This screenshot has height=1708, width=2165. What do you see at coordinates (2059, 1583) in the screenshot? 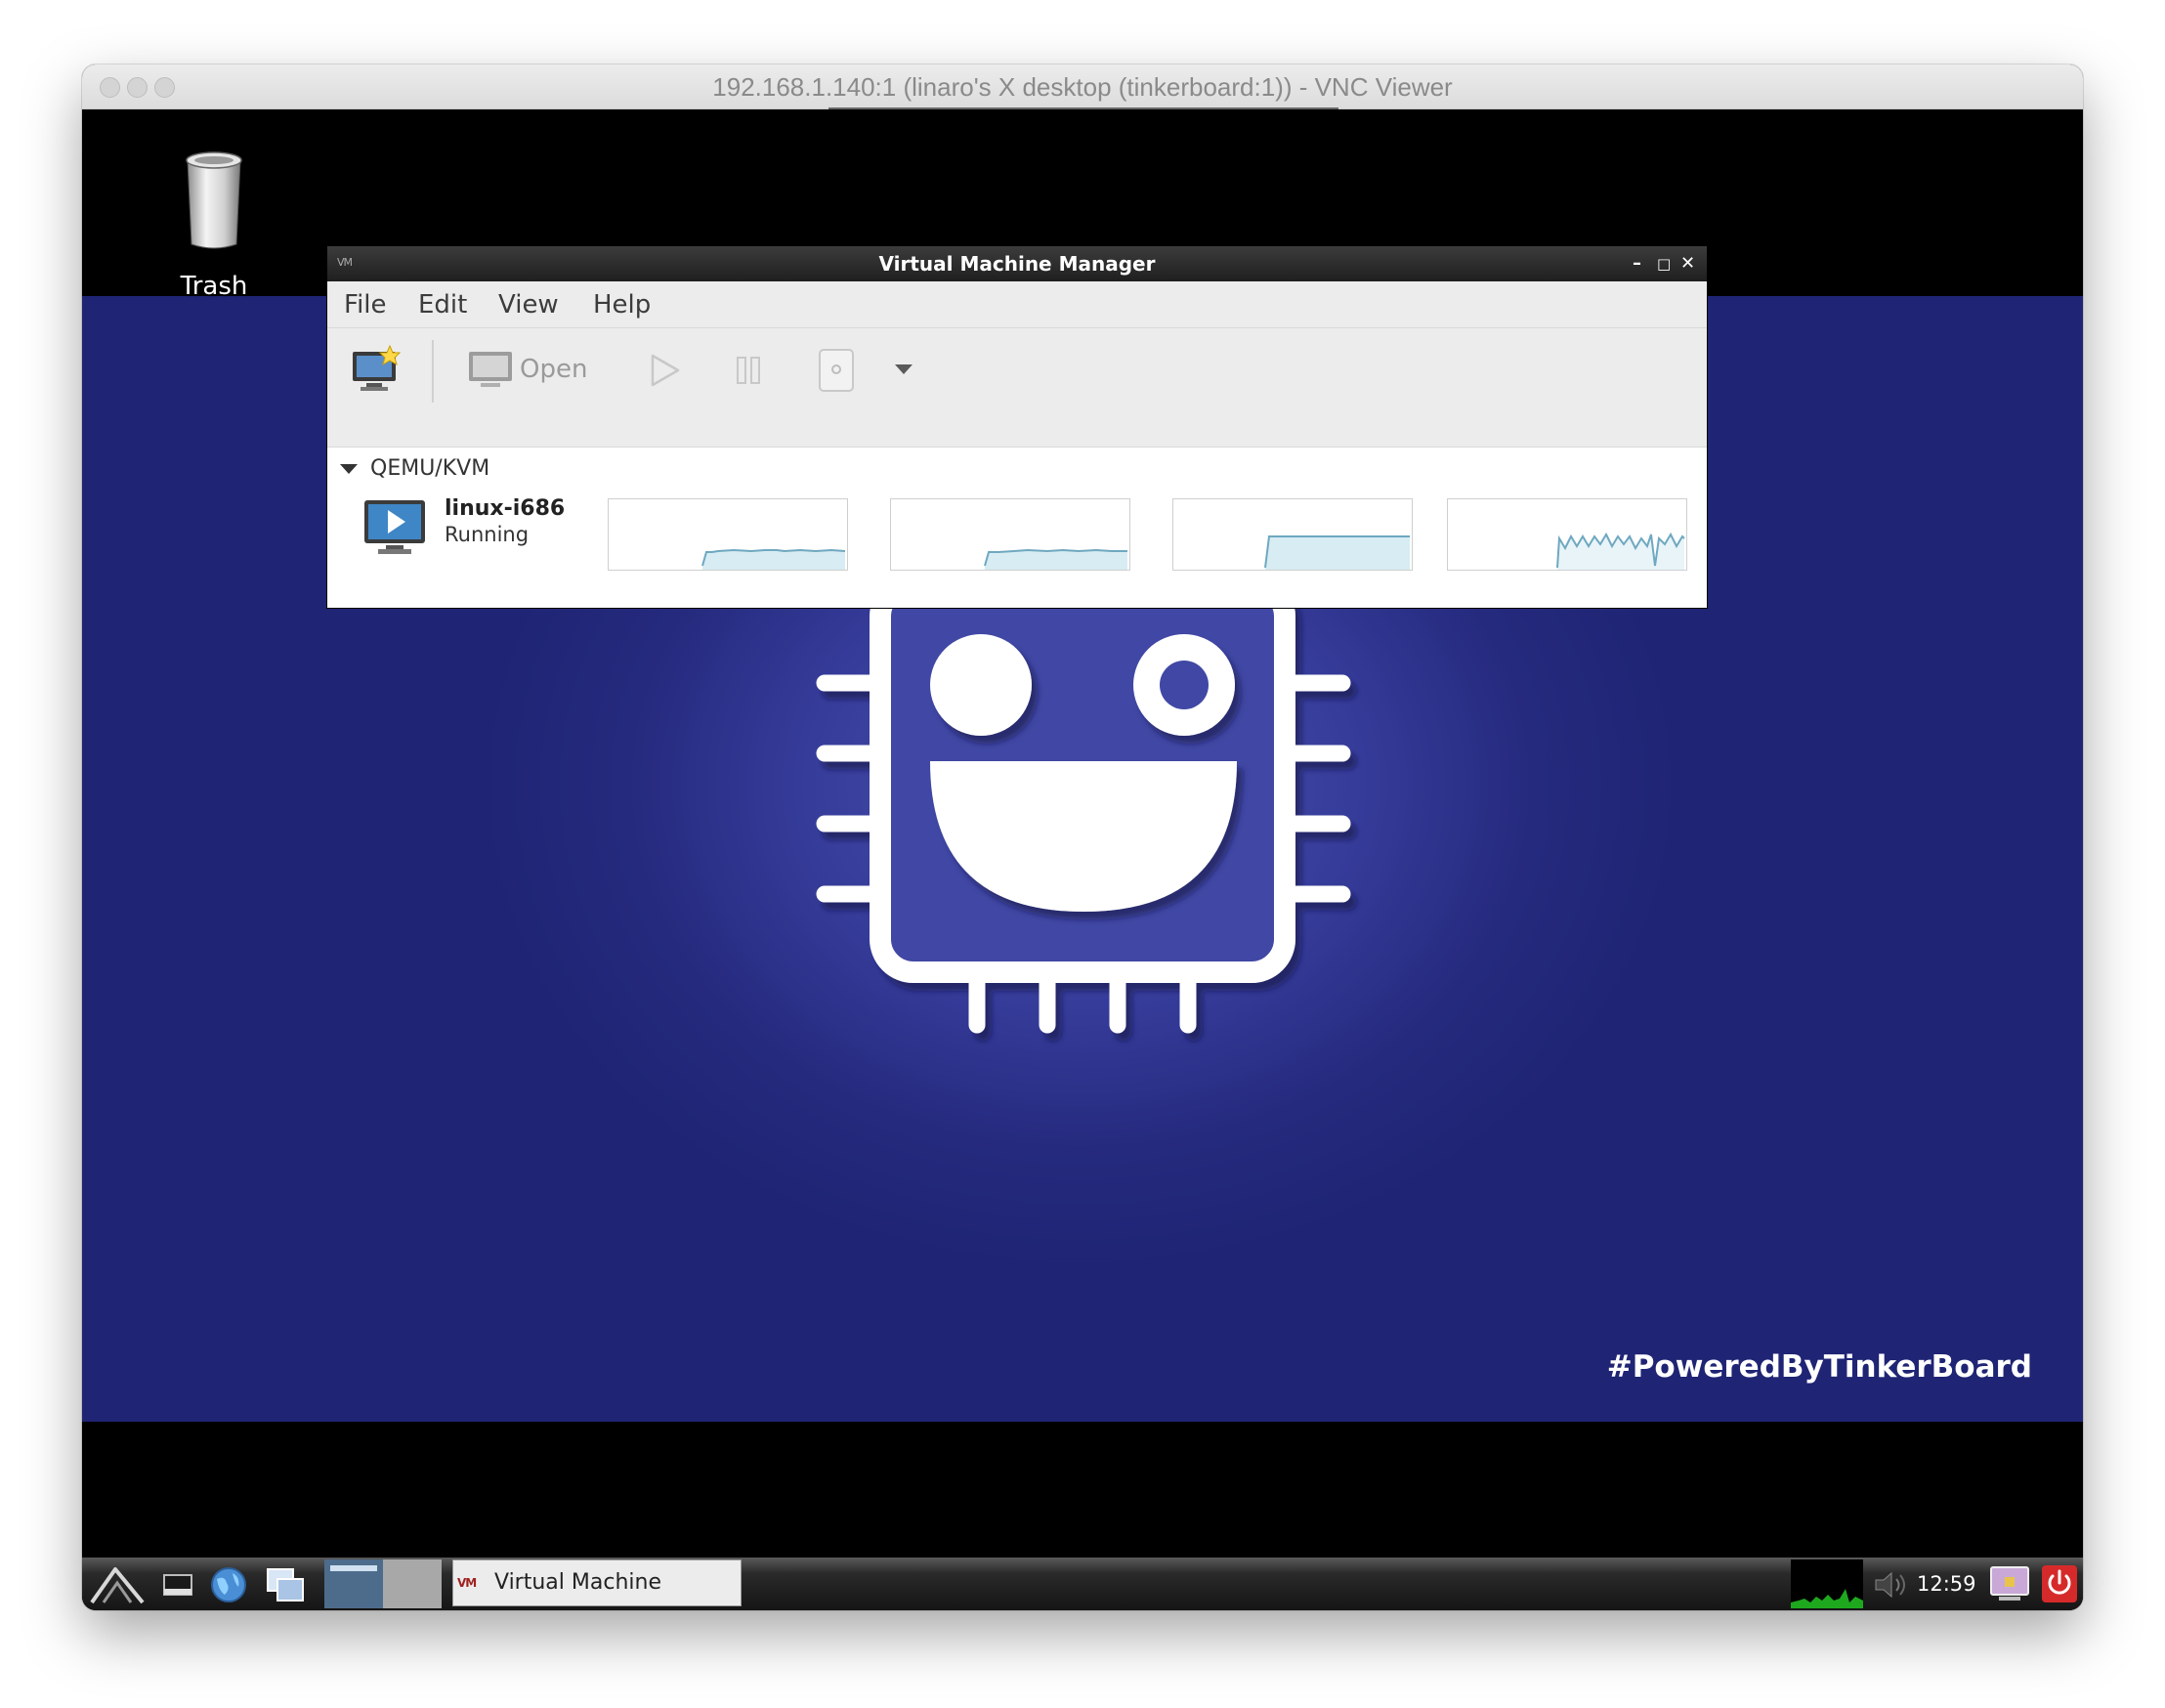
I see `logout-power-icon` at bounding box center [2059, 1583].